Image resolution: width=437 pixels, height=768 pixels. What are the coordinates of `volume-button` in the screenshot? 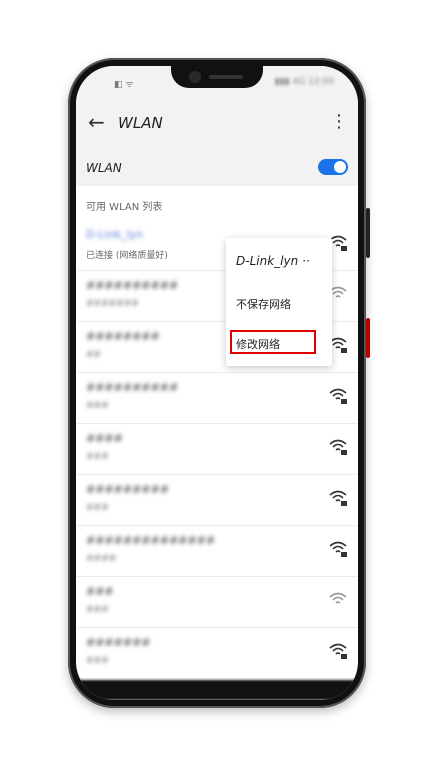 It's located at (368, 233).